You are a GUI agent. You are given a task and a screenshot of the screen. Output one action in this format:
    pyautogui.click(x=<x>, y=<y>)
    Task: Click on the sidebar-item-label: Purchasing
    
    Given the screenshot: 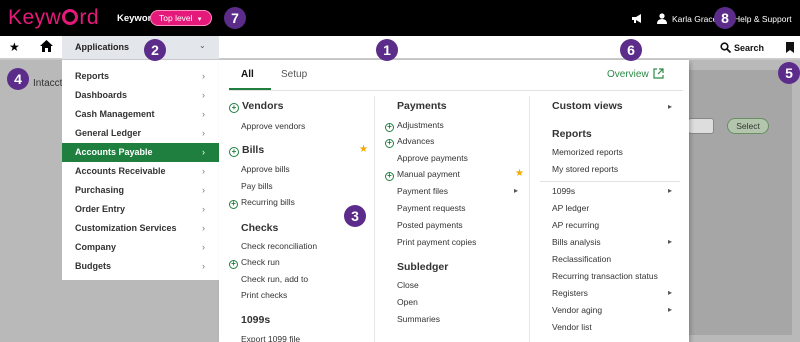 What is the action you would take?
    pyautogui.click(x=100, y=190)
    